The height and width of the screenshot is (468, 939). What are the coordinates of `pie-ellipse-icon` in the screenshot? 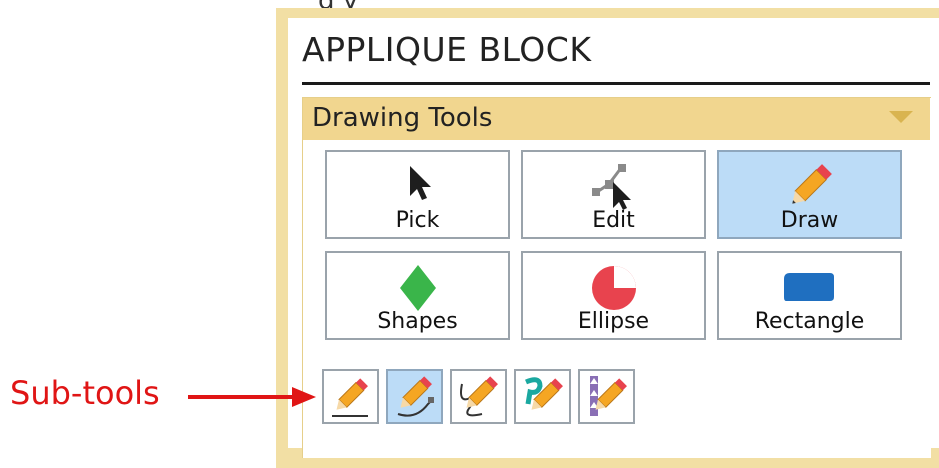 It's located at (613, 288).